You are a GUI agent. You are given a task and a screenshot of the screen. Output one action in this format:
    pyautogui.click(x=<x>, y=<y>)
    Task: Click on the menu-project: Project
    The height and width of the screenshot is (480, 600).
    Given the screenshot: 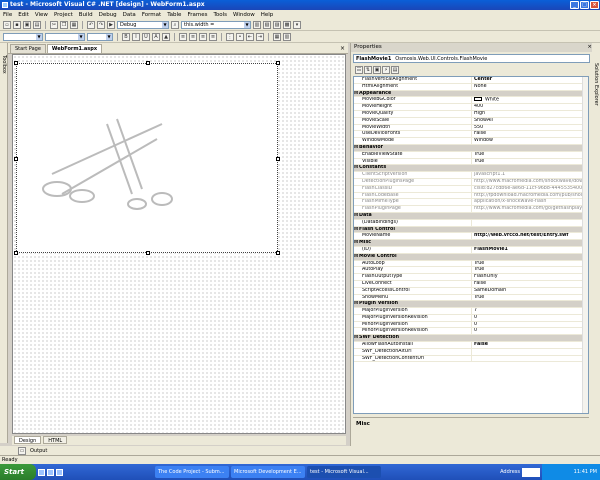 What is the action you would take?
    pyautogui.click(x=63, y=15)
    